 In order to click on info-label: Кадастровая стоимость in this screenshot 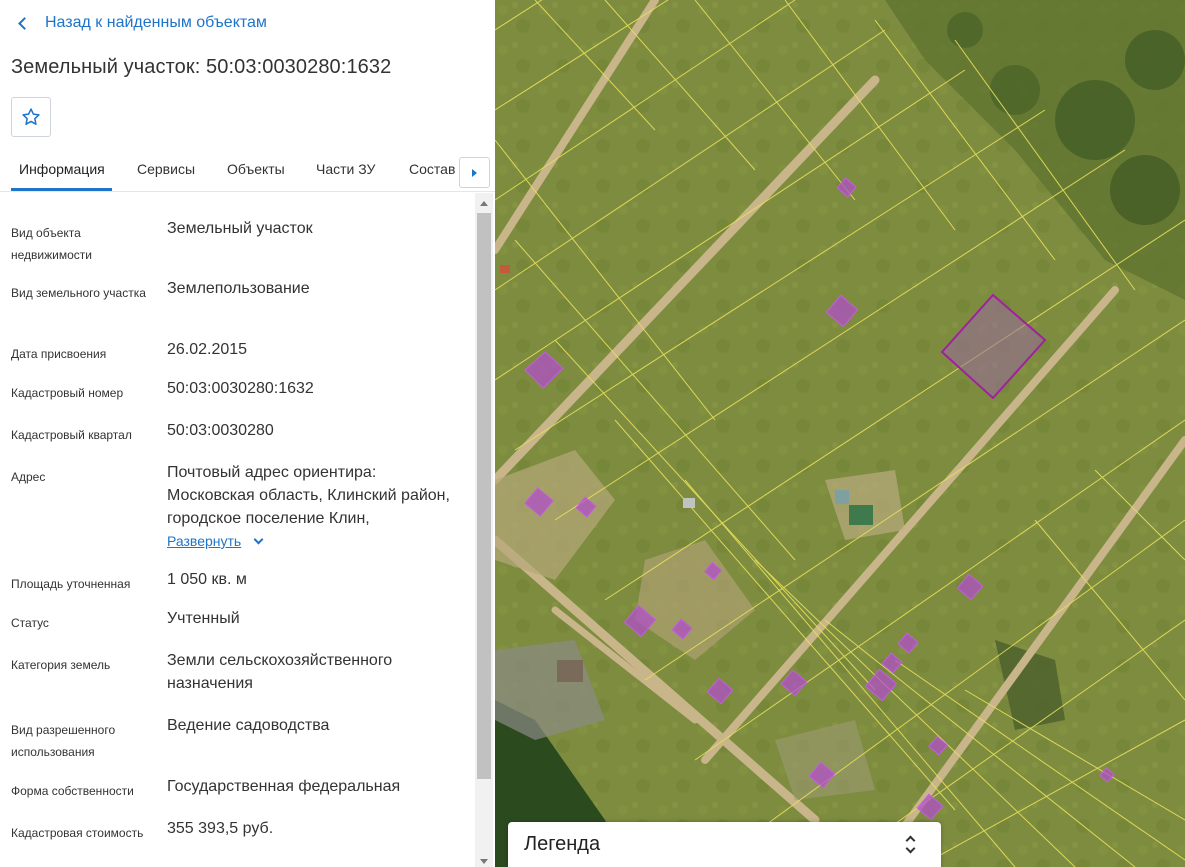, I will do `click(77, 833)`.